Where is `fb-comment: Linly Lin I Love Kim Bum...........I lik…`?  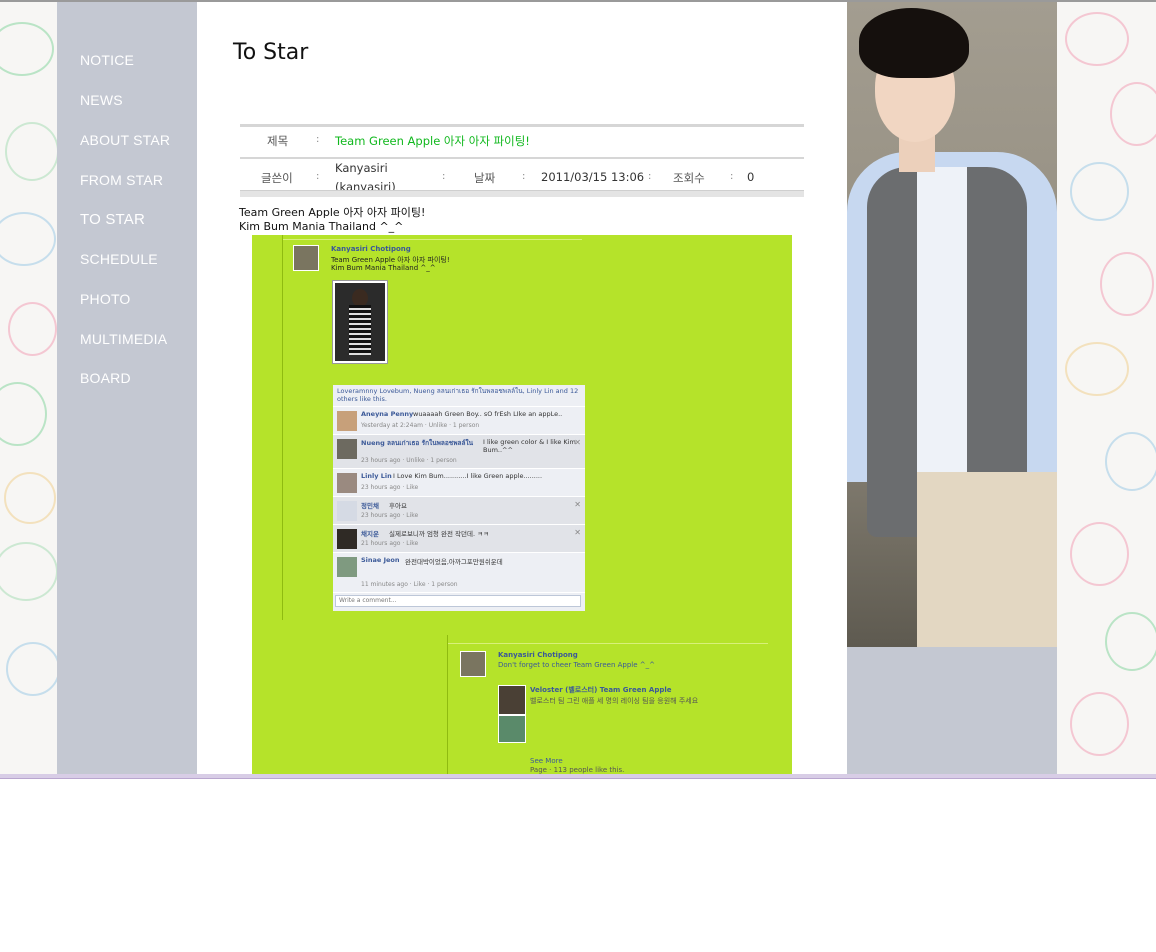
fb-comment: Linly Lin I Love Kim Bum...........I lik… is located at coordinates (459, 483).